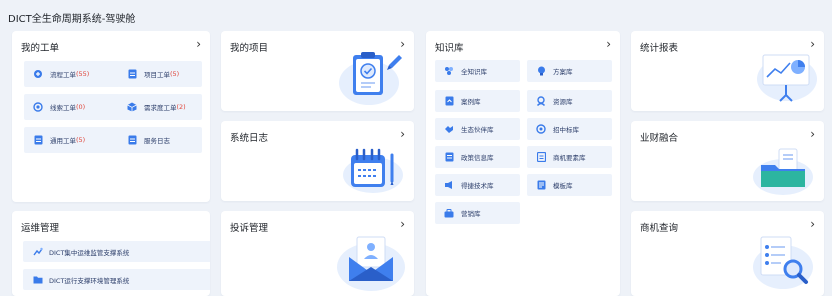 The width and height of the screenshot is (832, 296). I want to click on flow-icon, so click(38, 74).